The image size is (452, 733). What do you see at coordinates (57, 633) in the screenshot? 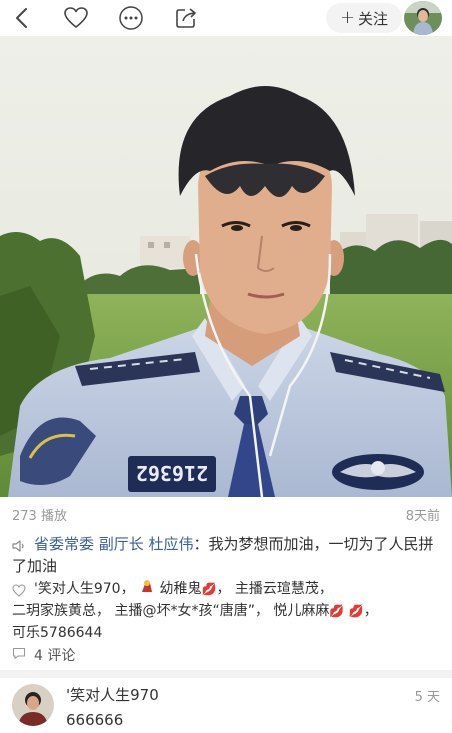
I see `liker-name: 可乐5786644` at bounding box center [57, 633].